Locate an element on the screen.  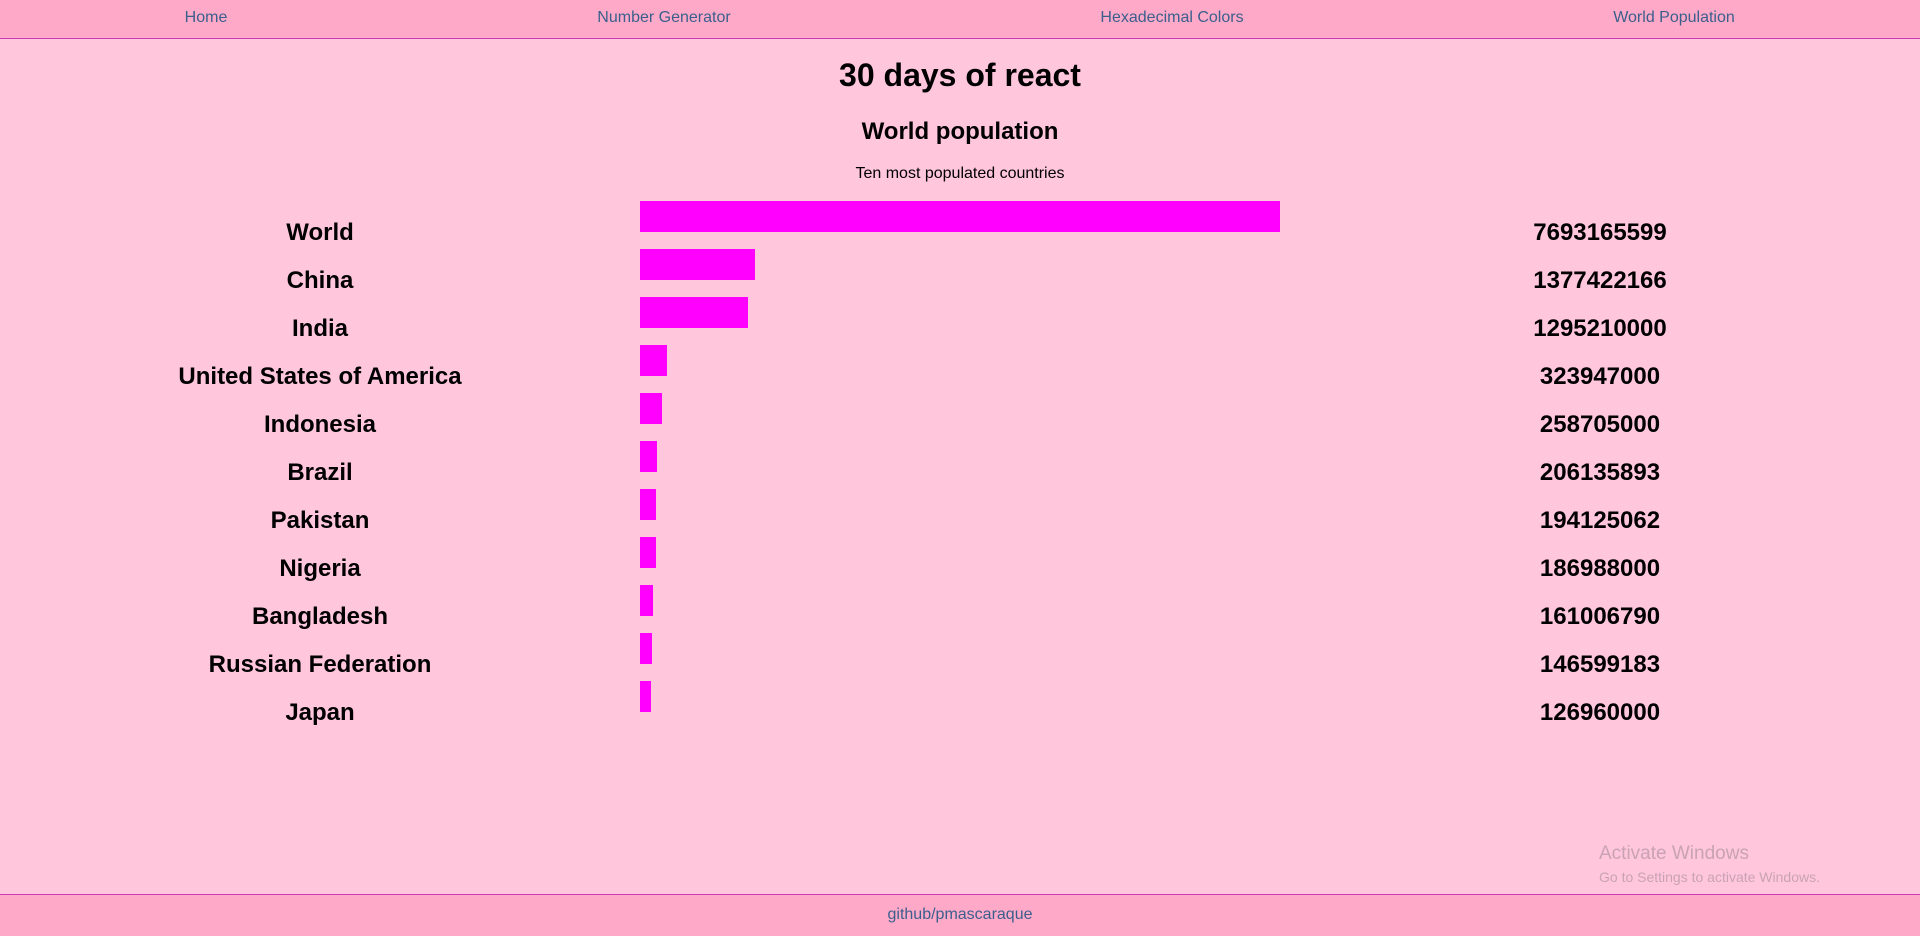
footer: github/pmascaraque is located at coordinates (960, 915).